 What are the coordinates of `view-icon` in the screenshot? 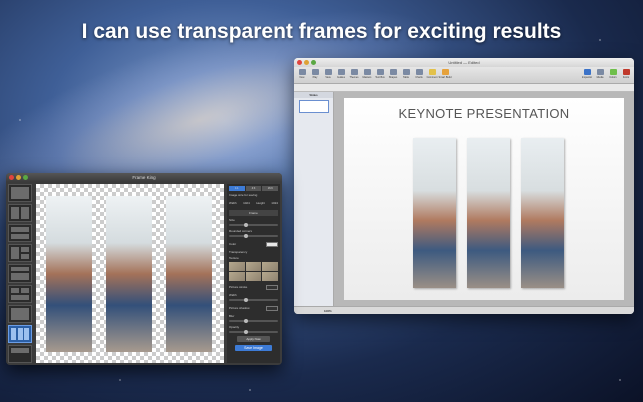 It's located at (328, 72).